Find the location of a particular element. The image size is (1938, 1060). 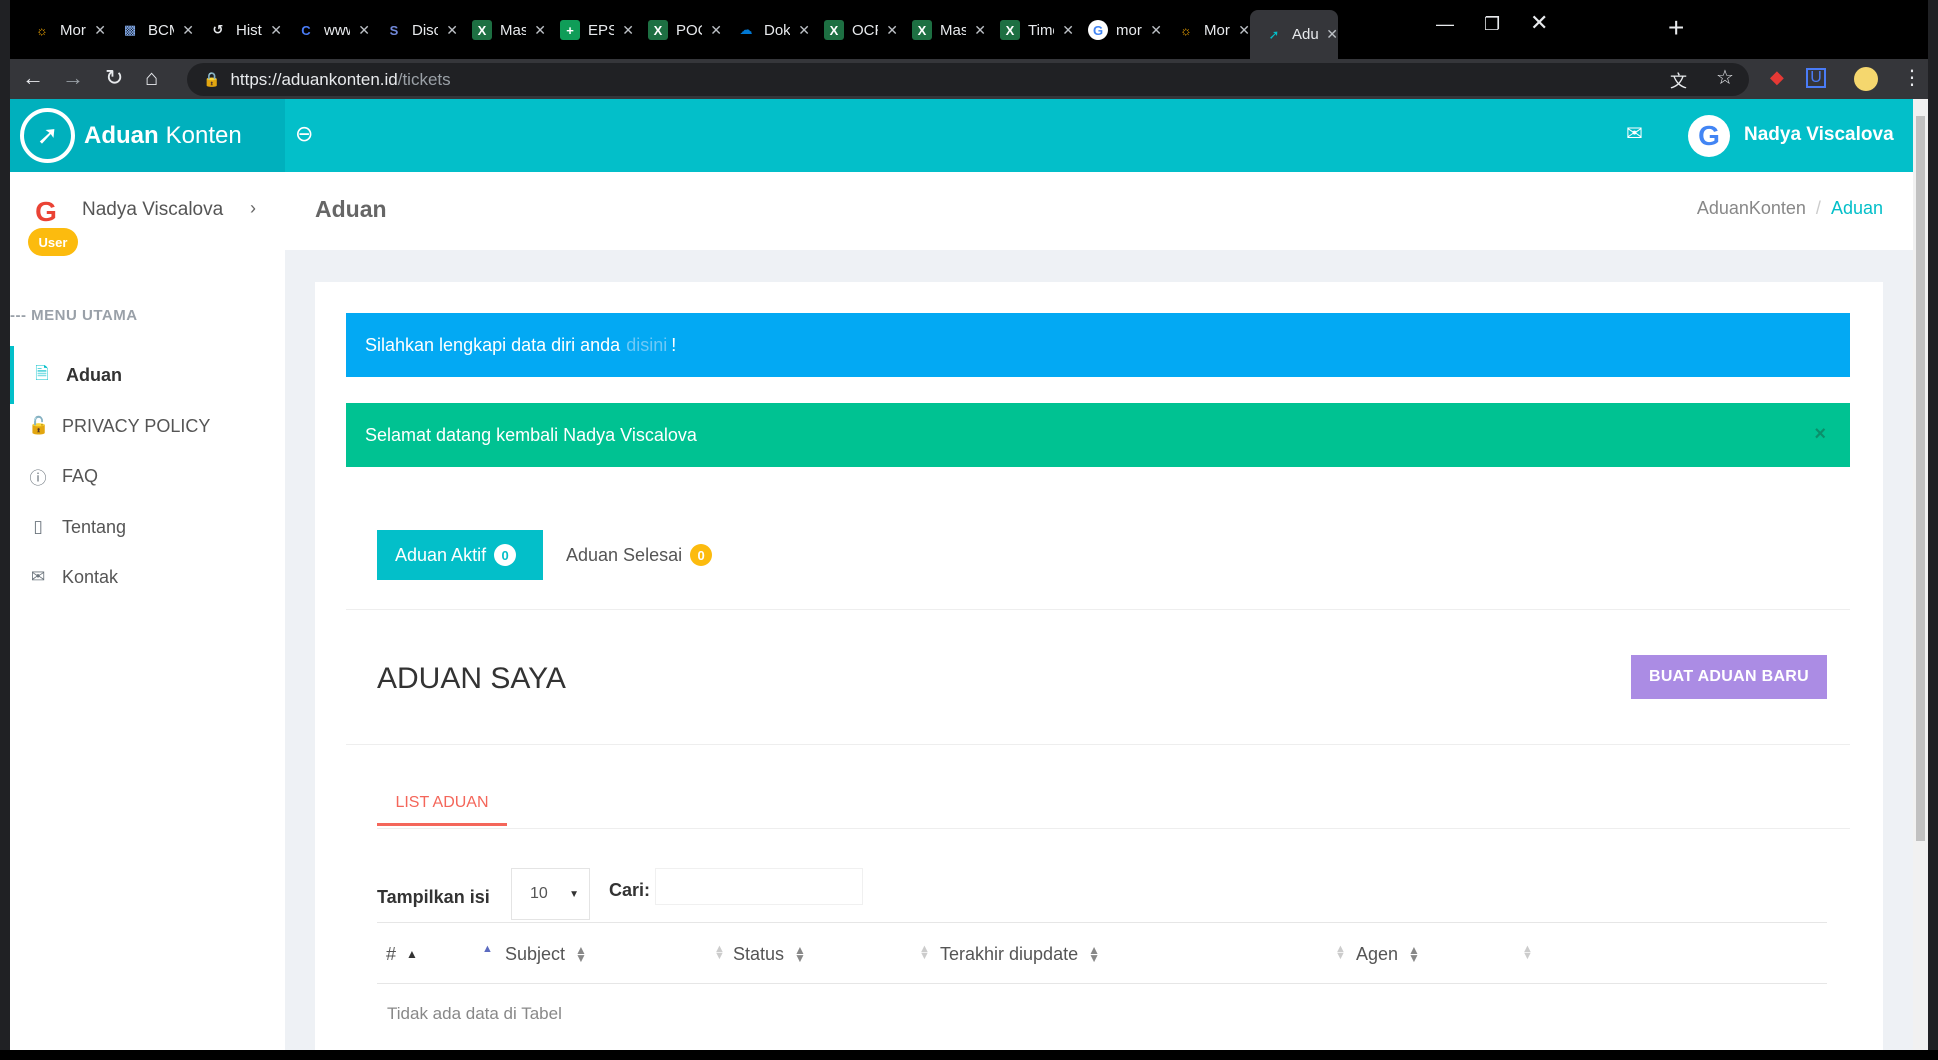

column-label: Agen is located at coordinates (1377, 953).